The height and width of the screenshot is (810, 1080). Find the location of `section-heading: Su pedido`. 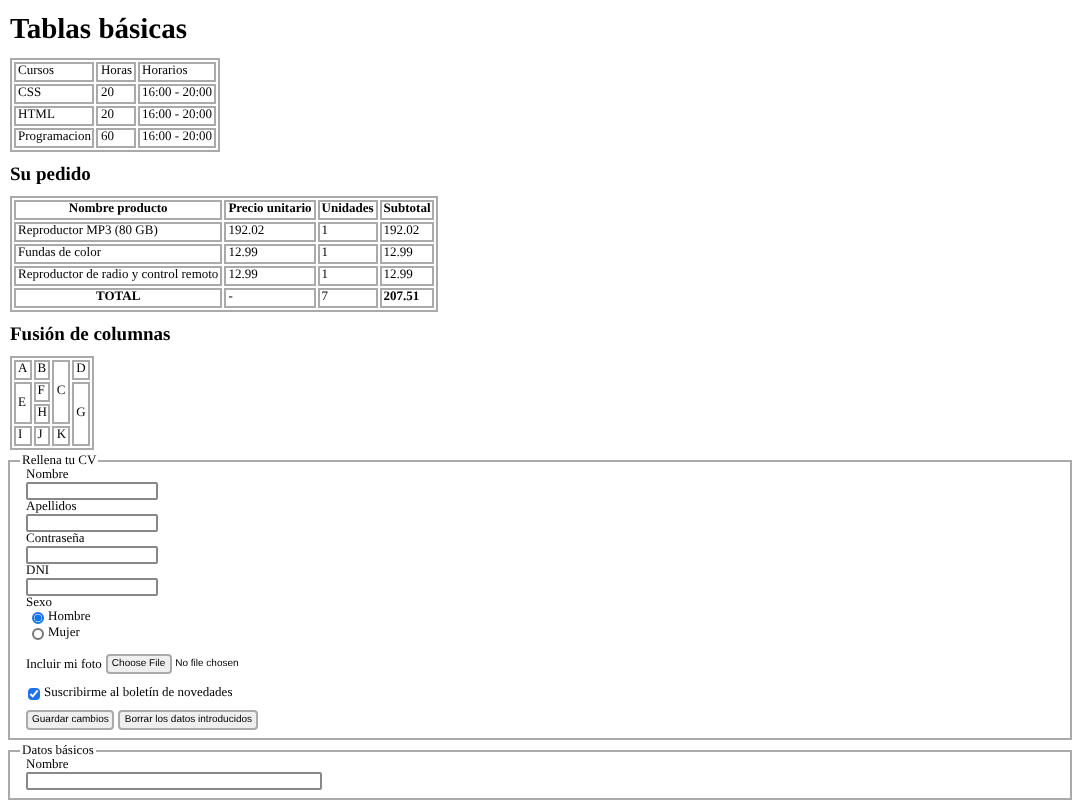

section-heading: Su pedido is located at coordinates (50, 177).